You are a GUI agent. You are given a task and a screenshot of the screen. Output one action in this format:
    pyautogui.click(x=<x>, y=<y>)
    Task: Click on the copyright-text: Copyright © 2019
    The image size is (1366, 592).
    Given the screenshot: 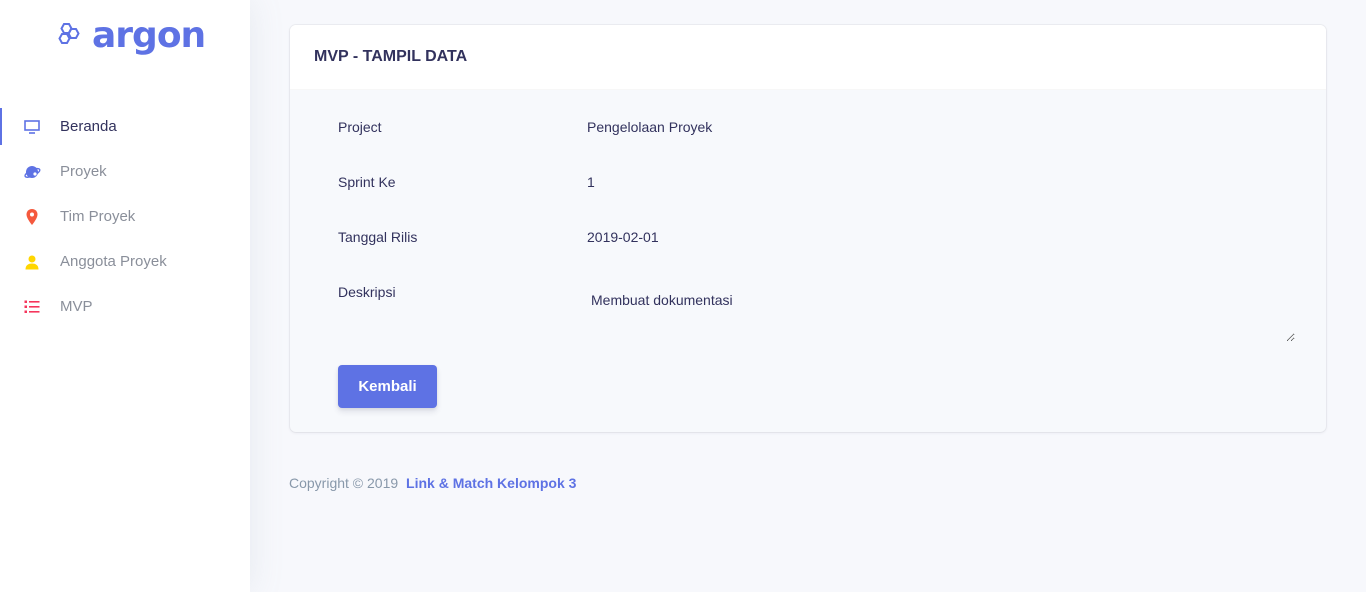 What is the action you would take?
    pyautogui.click(x=344, y=483)
    